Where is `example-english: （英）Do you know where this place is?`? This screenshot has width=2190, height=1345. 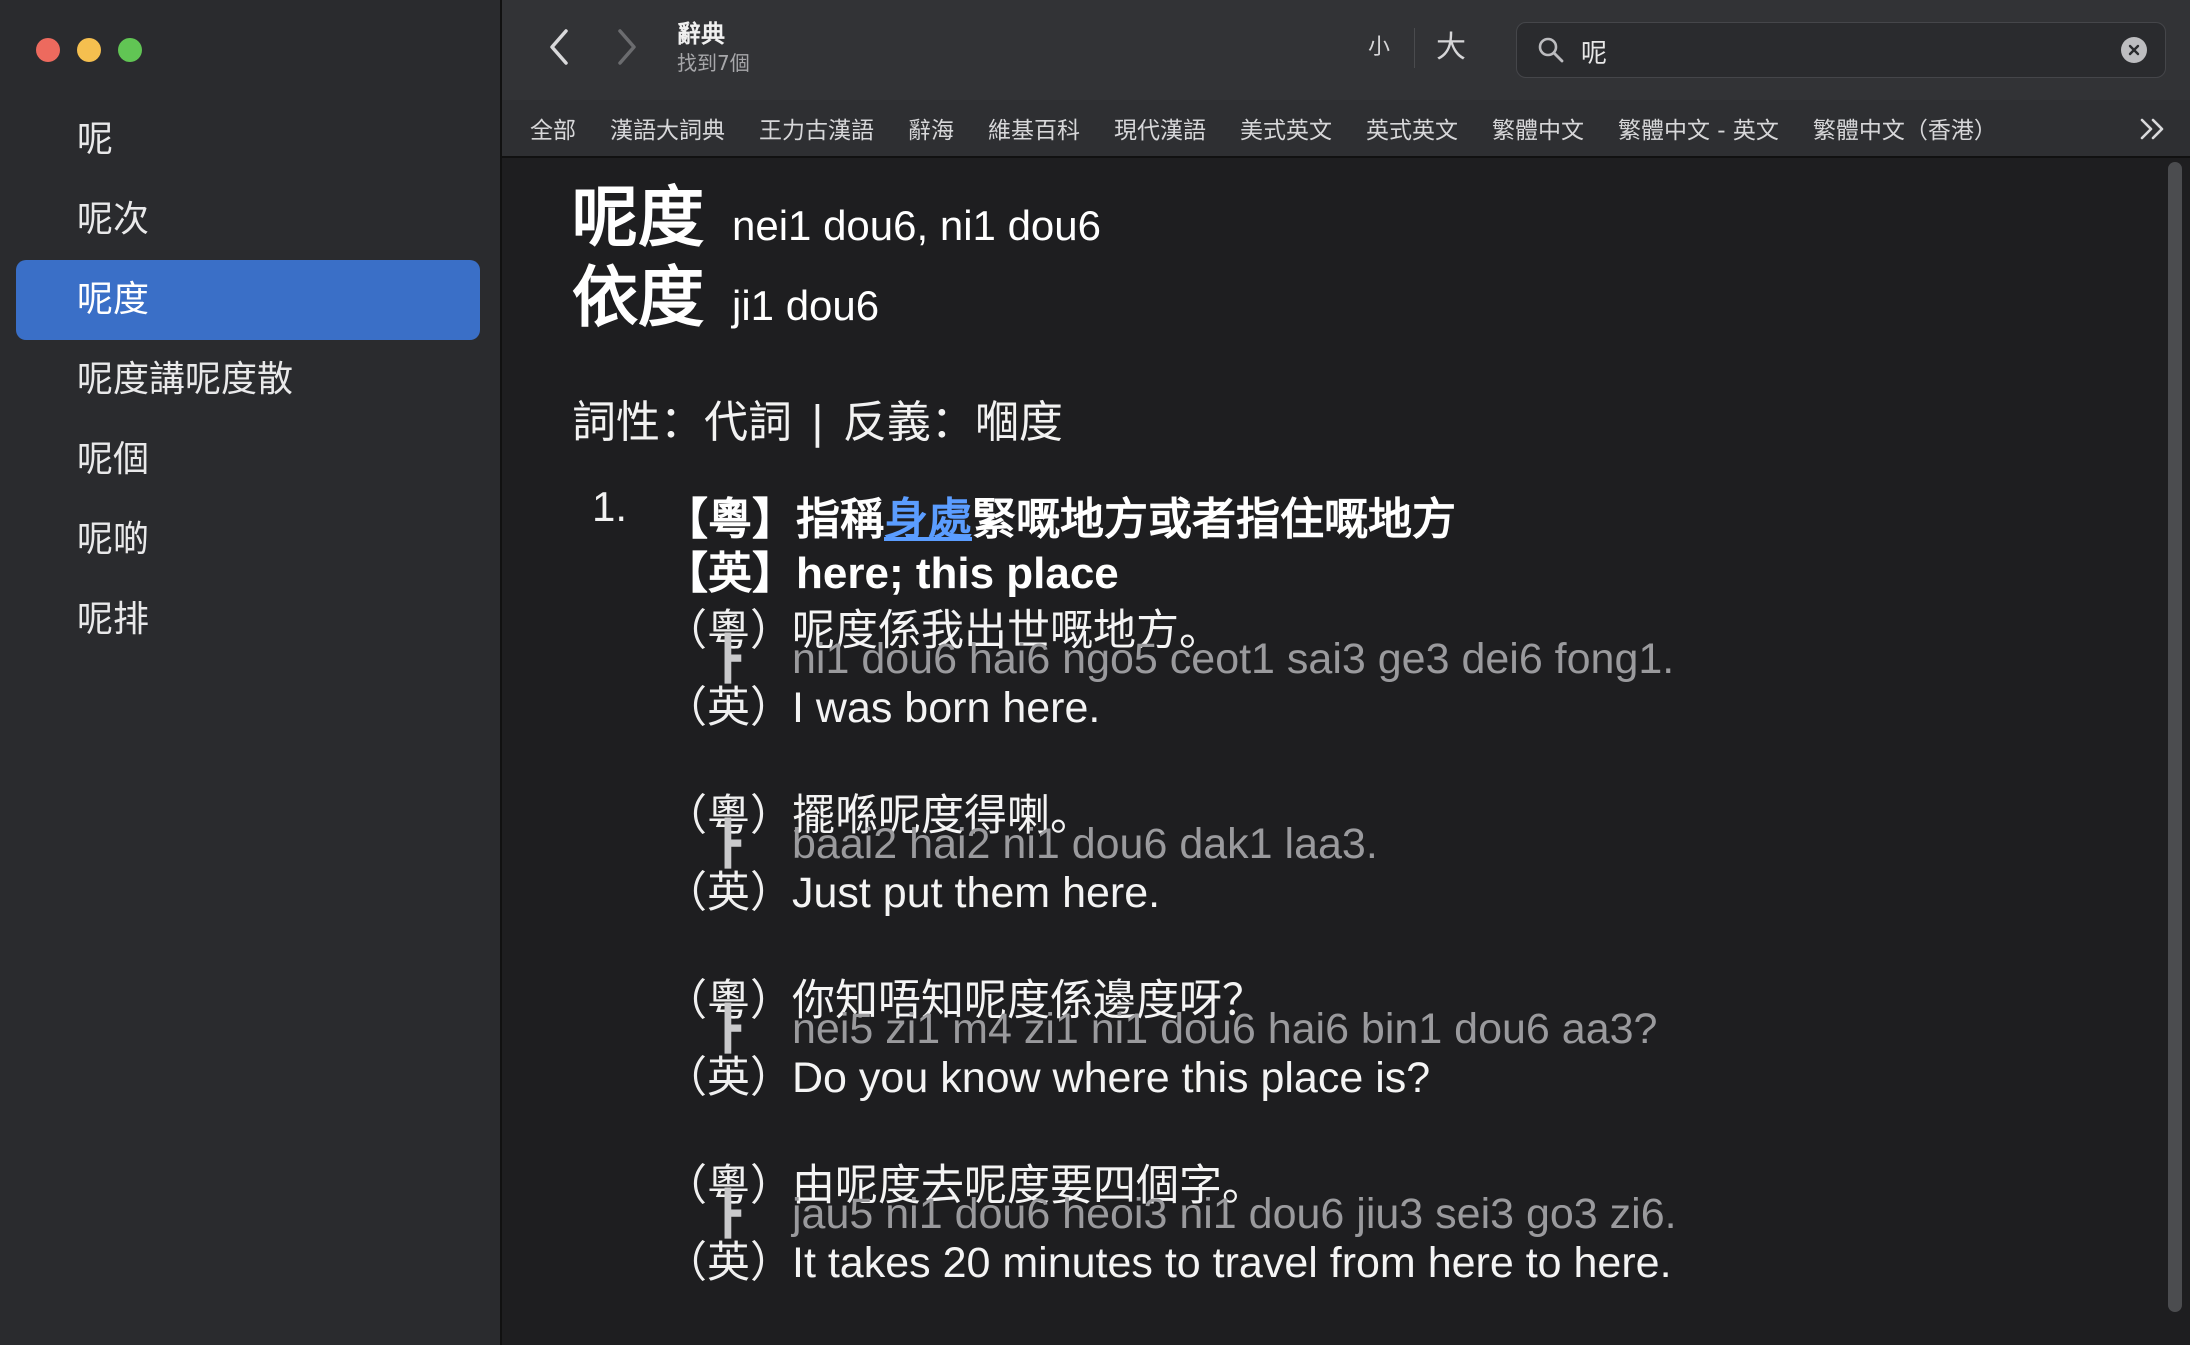
example-english: （英）Do you know where this place is? is located at coordinates (1047, 1074).